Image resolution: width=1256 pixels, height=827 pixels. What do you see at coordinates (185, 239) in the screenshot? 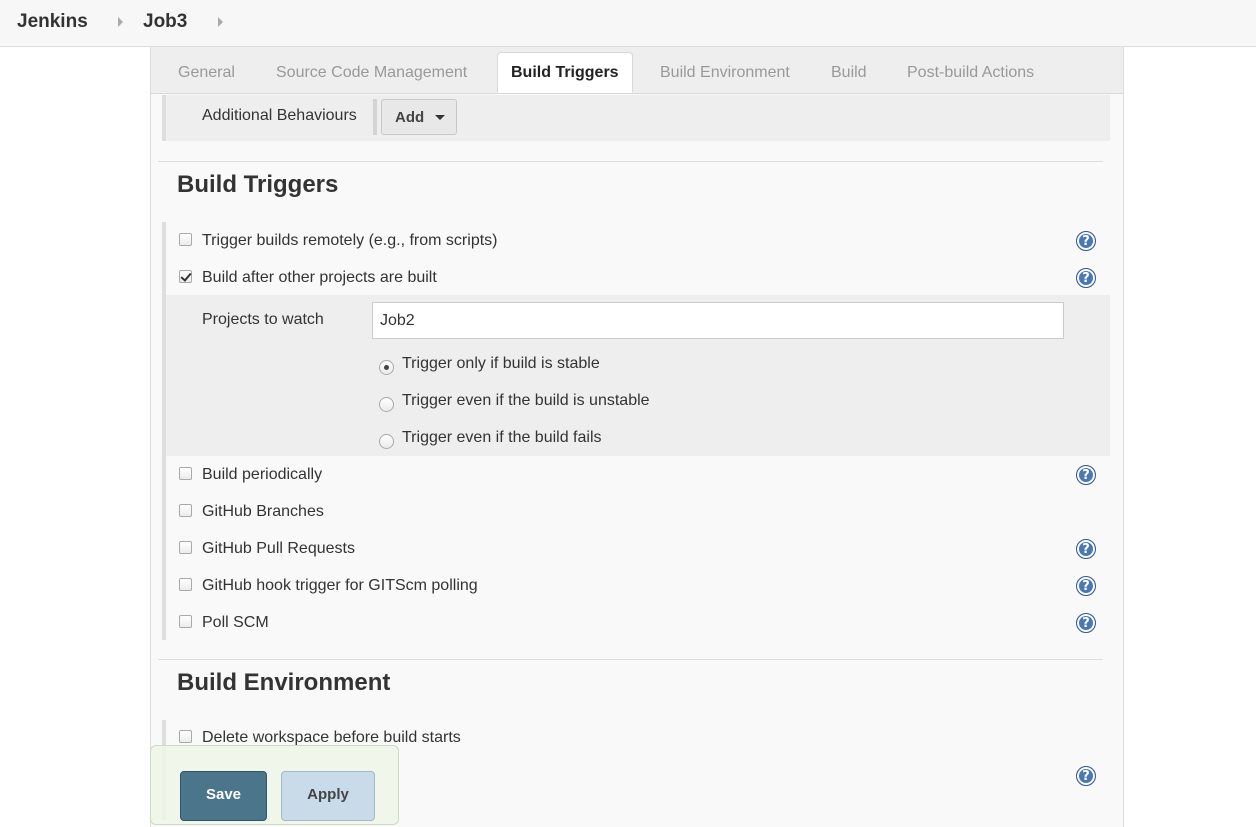
I see `trigger-remotely-checkbox` at bounding box center [185, 239].